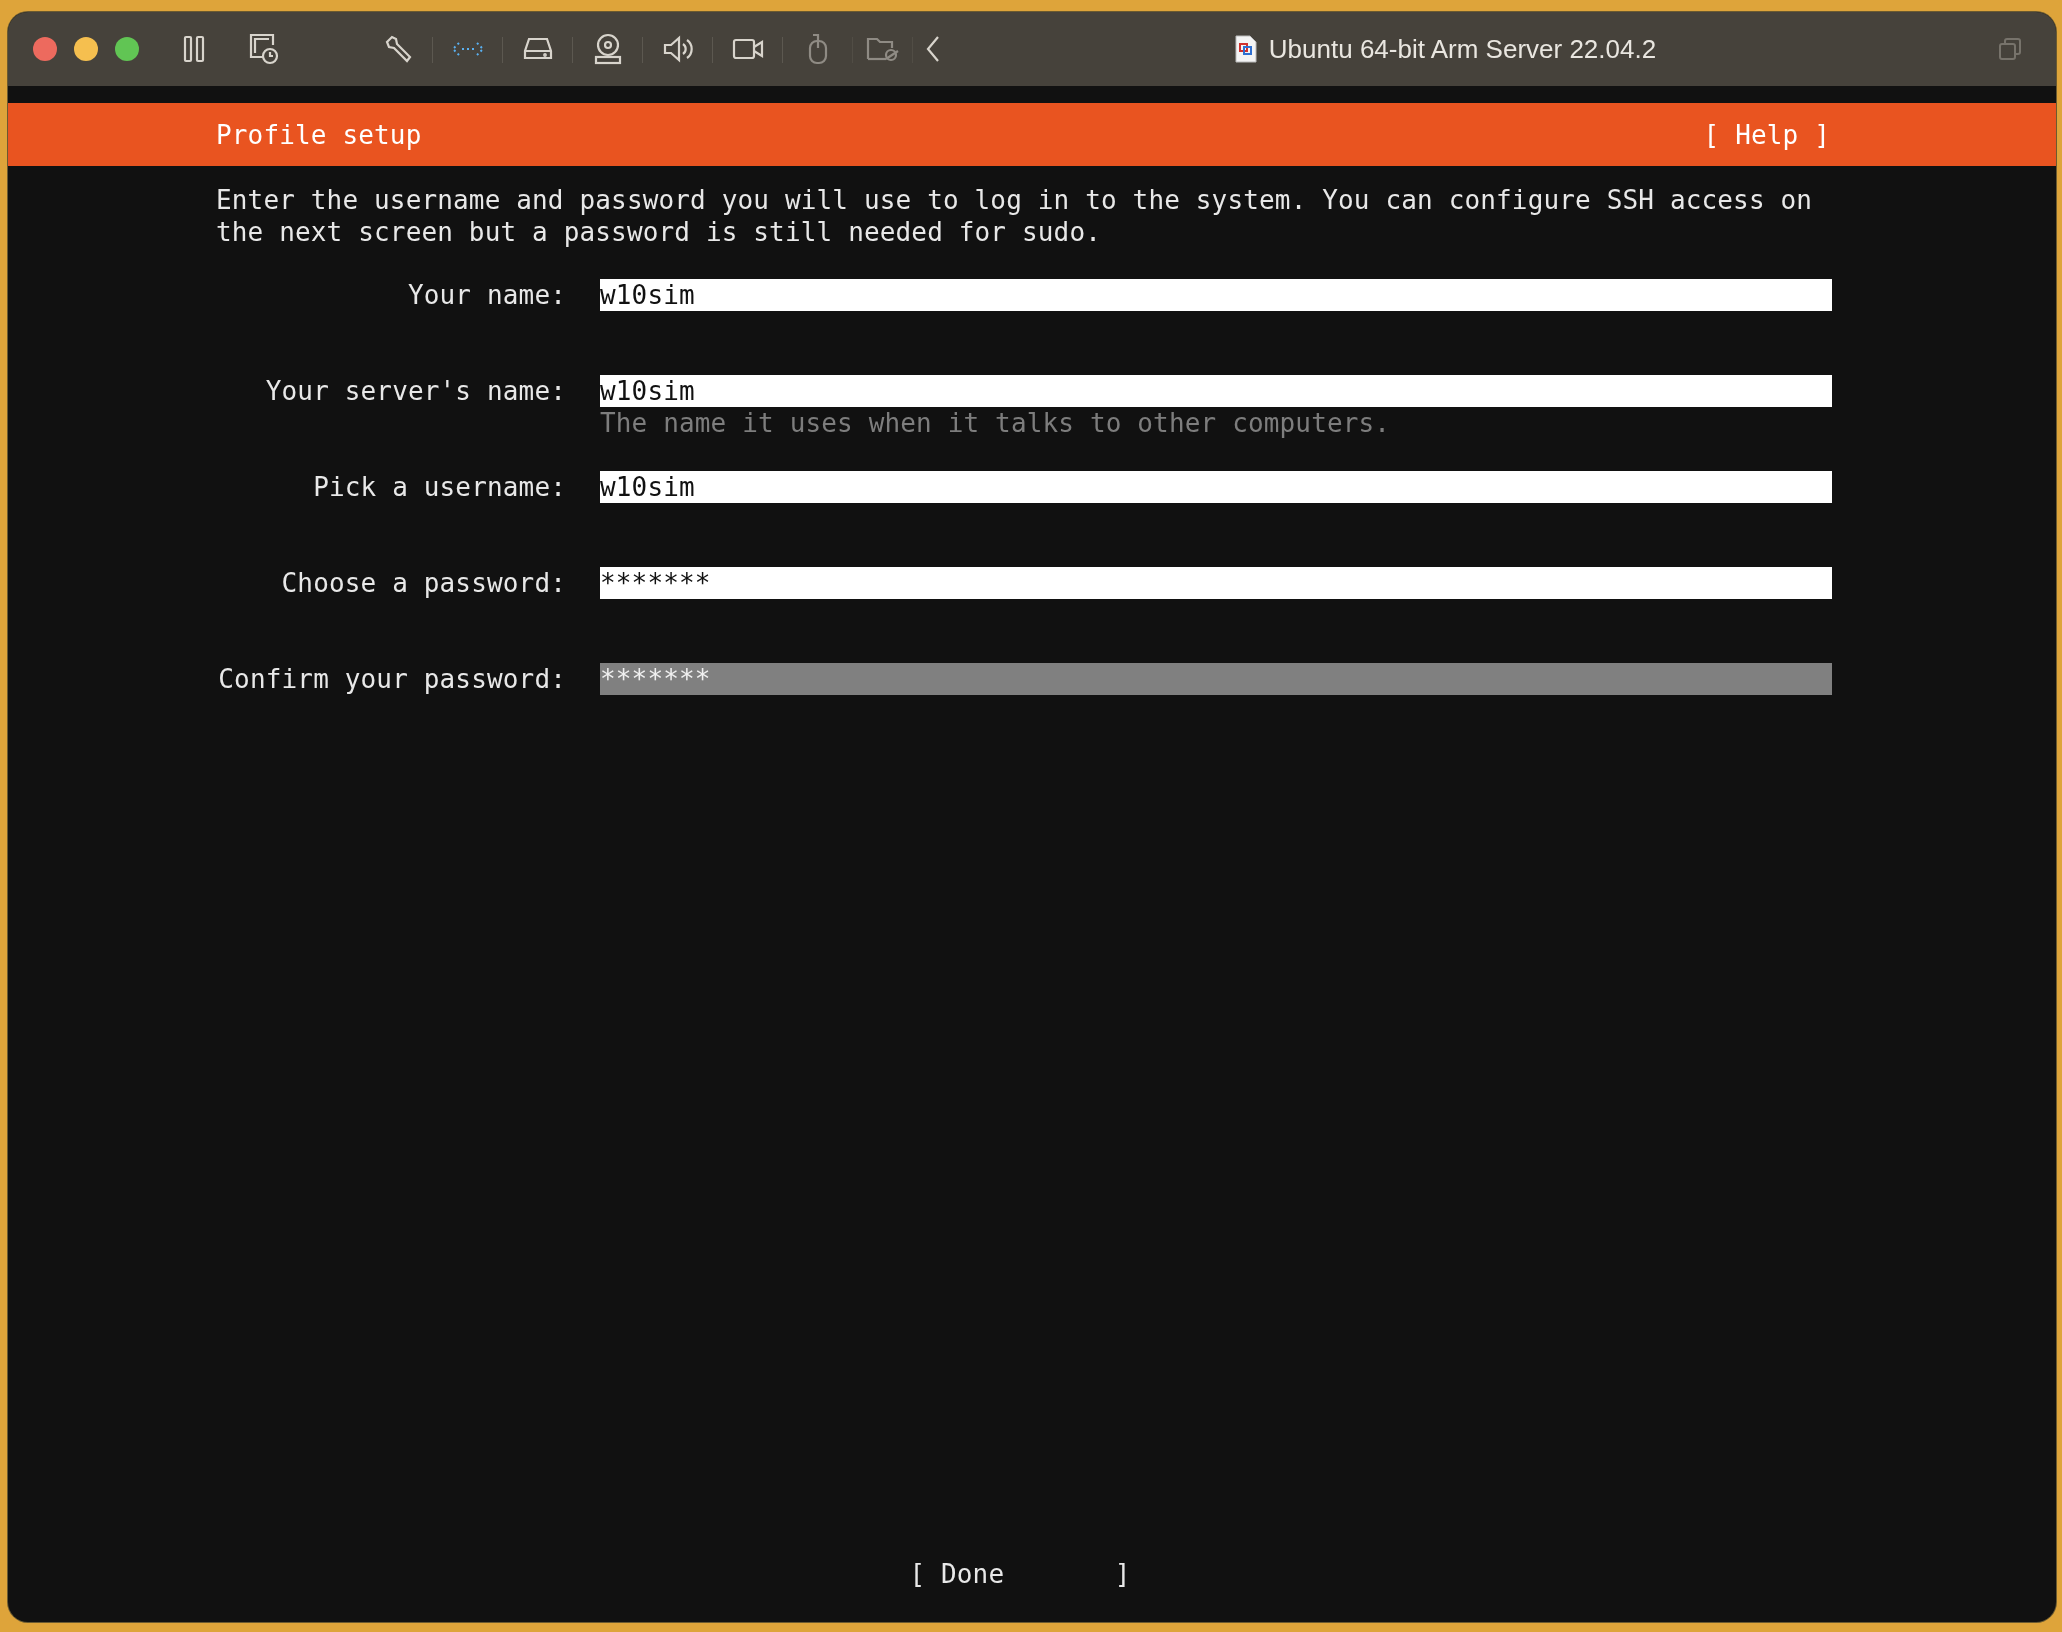 The width and height of the screenshot is (2062, 1632). What do you see at coordinates (1020, 1574) in the screenshot?
I see `done-button: [ Done ]` at bounding box center [1020, 1574].